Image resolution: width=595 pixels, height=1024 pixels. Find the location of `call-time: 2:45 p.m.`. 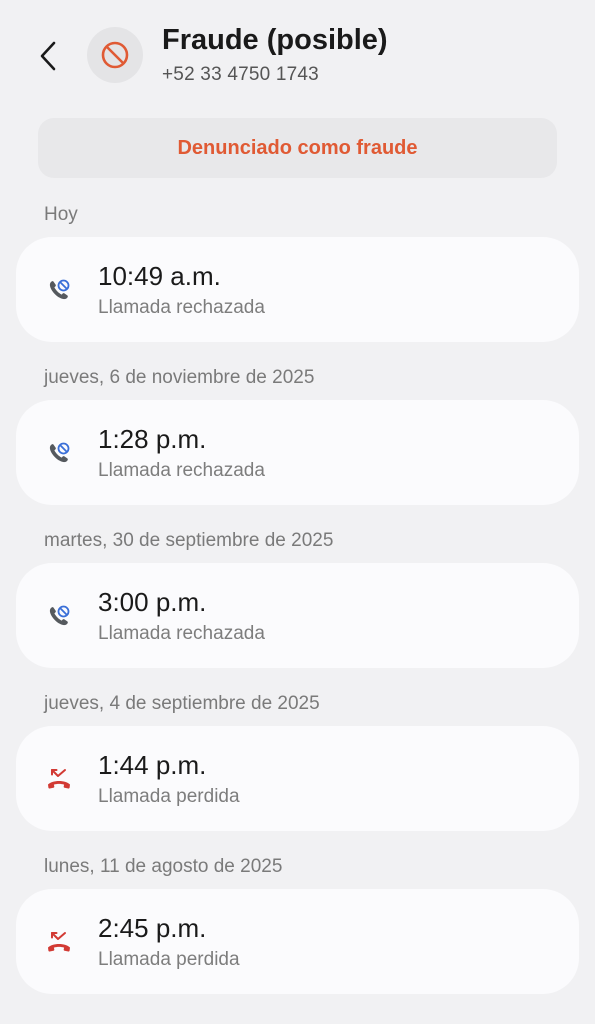

call-time: 2:45 p.m. is located at coordinates (152, 928).